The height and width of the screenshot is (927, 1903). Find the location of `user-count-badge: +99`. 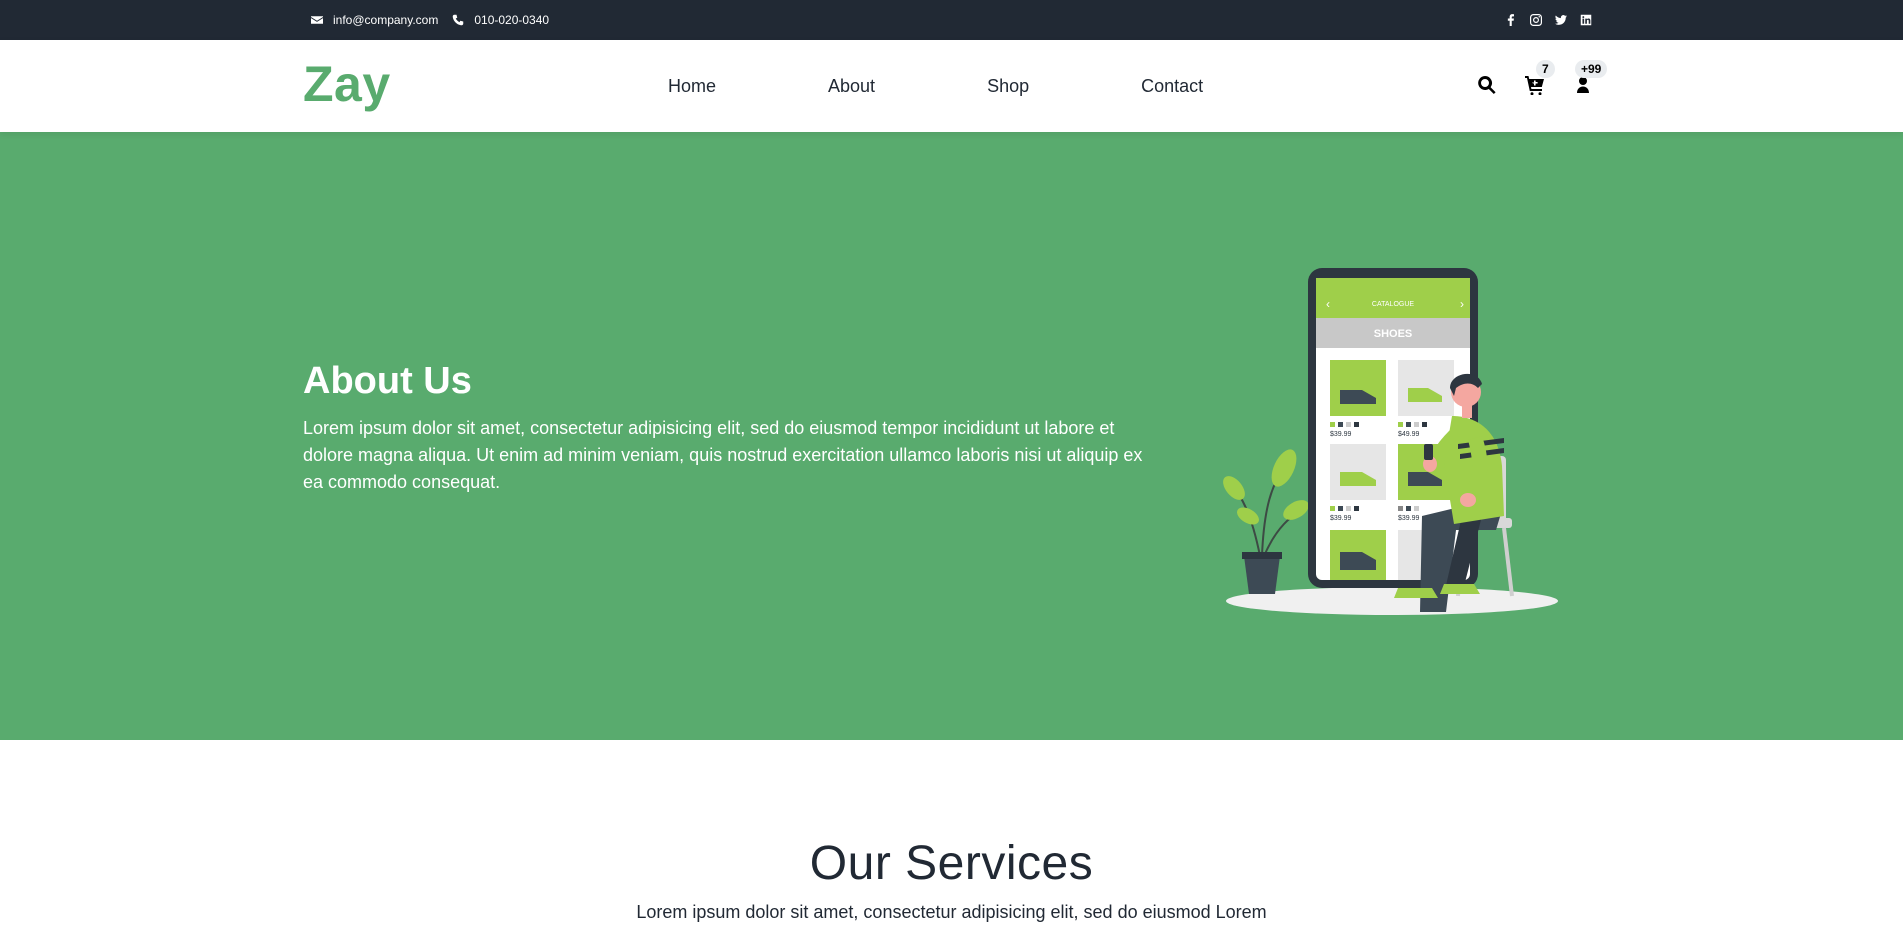

user-count-badge: +99 is located at coordinates (1591, 69).